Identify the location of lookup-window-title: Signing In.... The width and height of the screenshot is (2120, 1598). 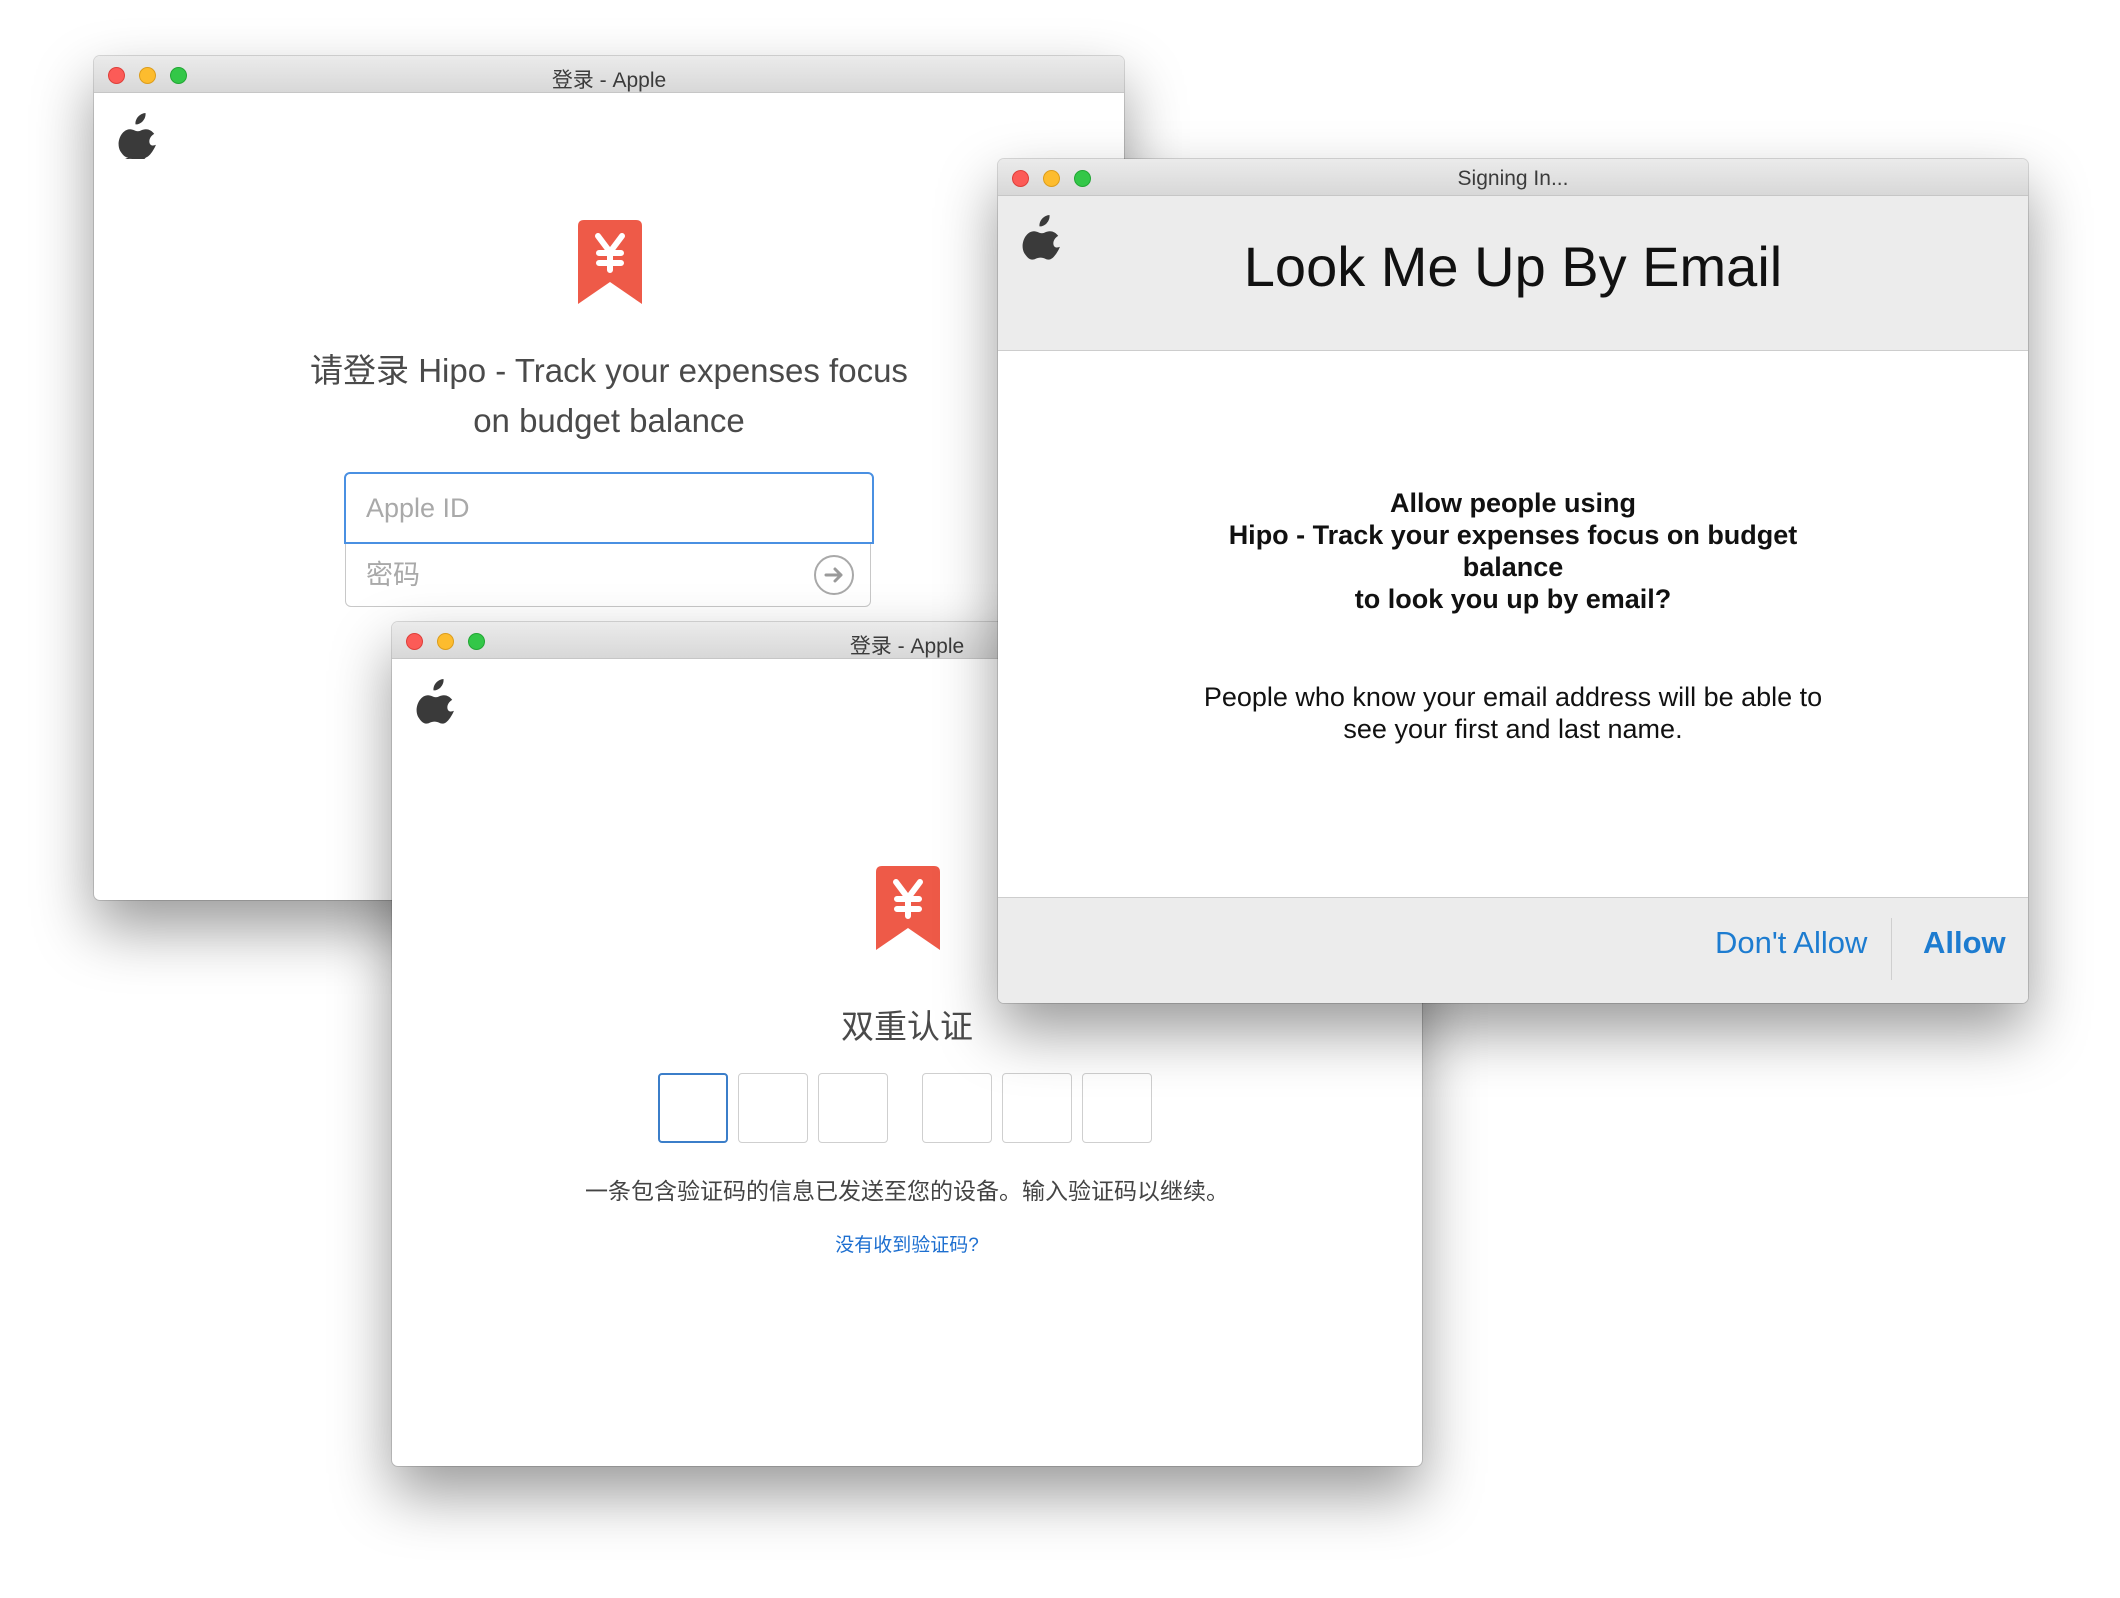
(1513, 178).